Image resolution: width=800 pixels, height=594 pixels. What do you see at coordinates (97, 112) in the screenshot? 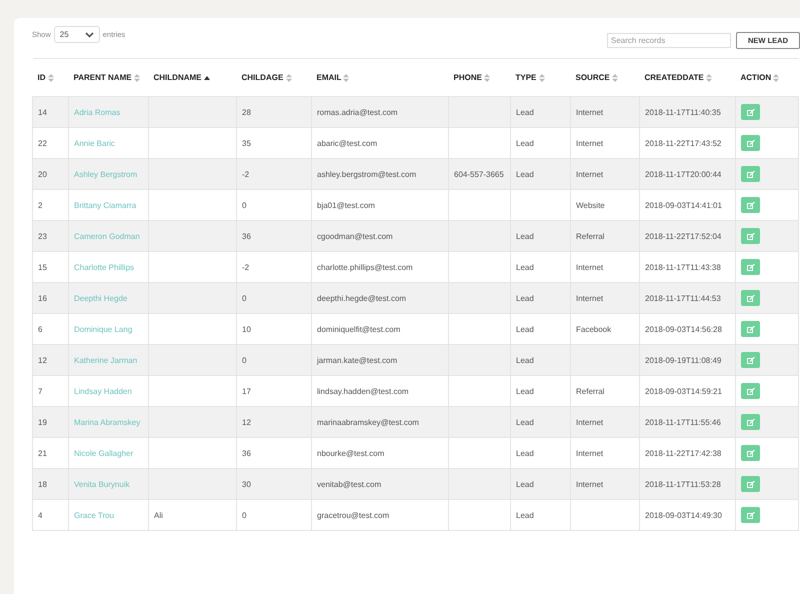
I see `parent-name-link: Adria Romas` at bounding box center [97, 112].